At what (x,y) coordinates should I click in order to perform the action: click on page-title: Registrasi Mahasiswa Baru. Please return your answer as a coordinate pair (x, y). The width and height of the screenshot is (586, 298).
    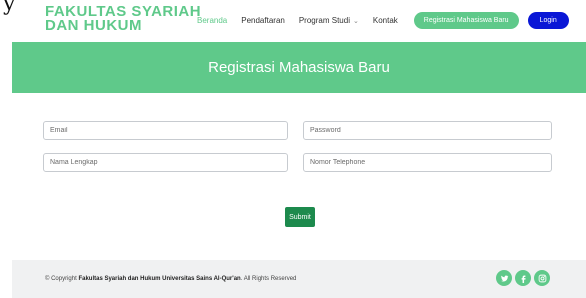
    Looking at the image, I should click on (299, 67).